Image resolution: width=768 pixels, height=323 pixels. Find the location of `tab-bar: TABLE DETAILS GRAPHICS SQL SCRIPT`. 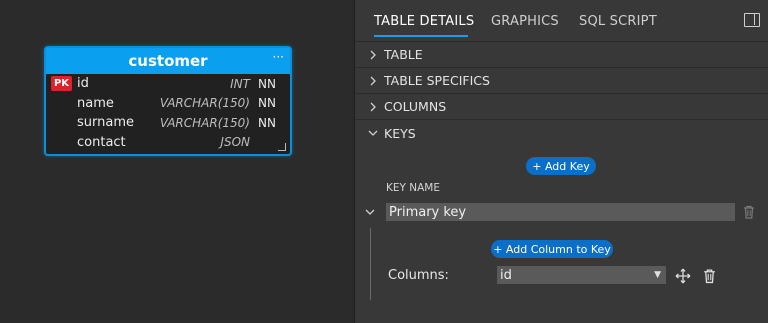

tab-bar: TABLE DETAILS GRAPHICS SQL SCRIPT is located at coordinates (561, 21).